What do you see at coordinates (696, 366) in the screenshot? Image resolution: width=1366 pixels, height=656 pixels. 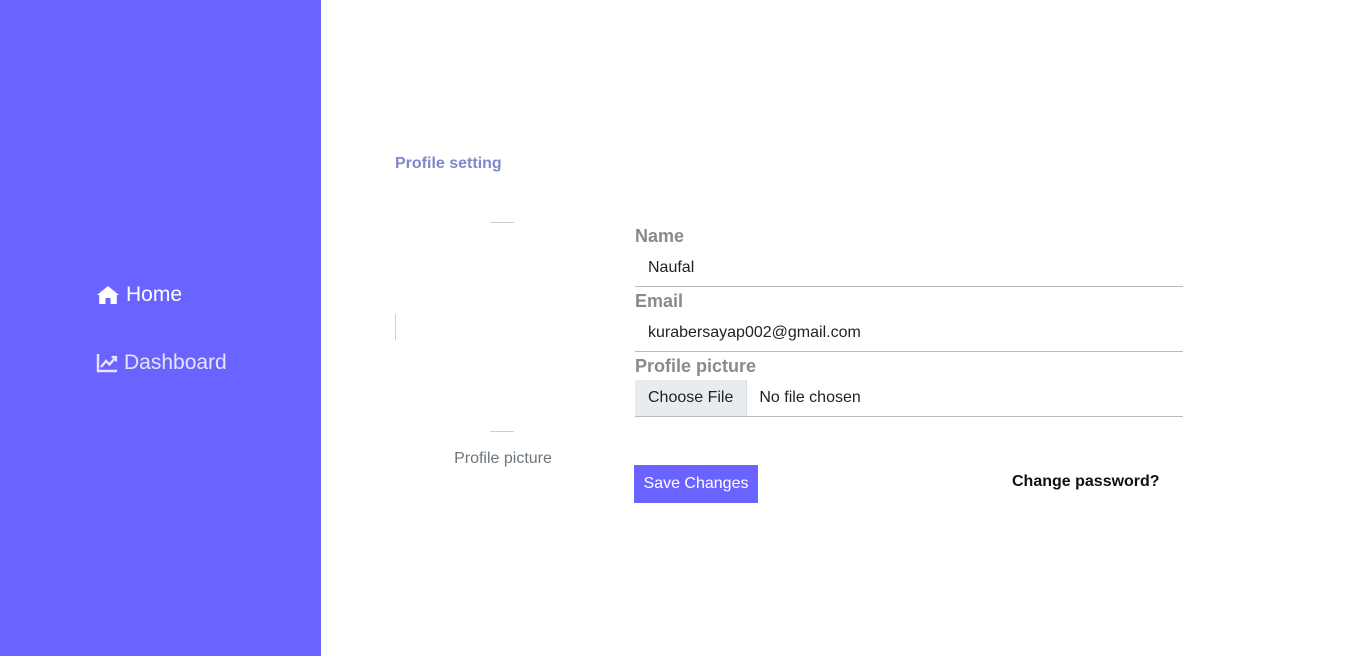 I see `profile-picture-label: Profile picture` at bounding box center [696, 366].